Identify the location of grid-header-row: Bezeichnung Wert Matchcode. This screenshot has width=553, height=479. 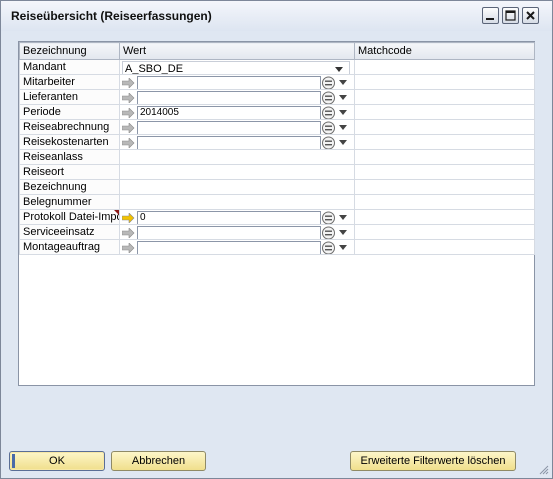
(277, 51).